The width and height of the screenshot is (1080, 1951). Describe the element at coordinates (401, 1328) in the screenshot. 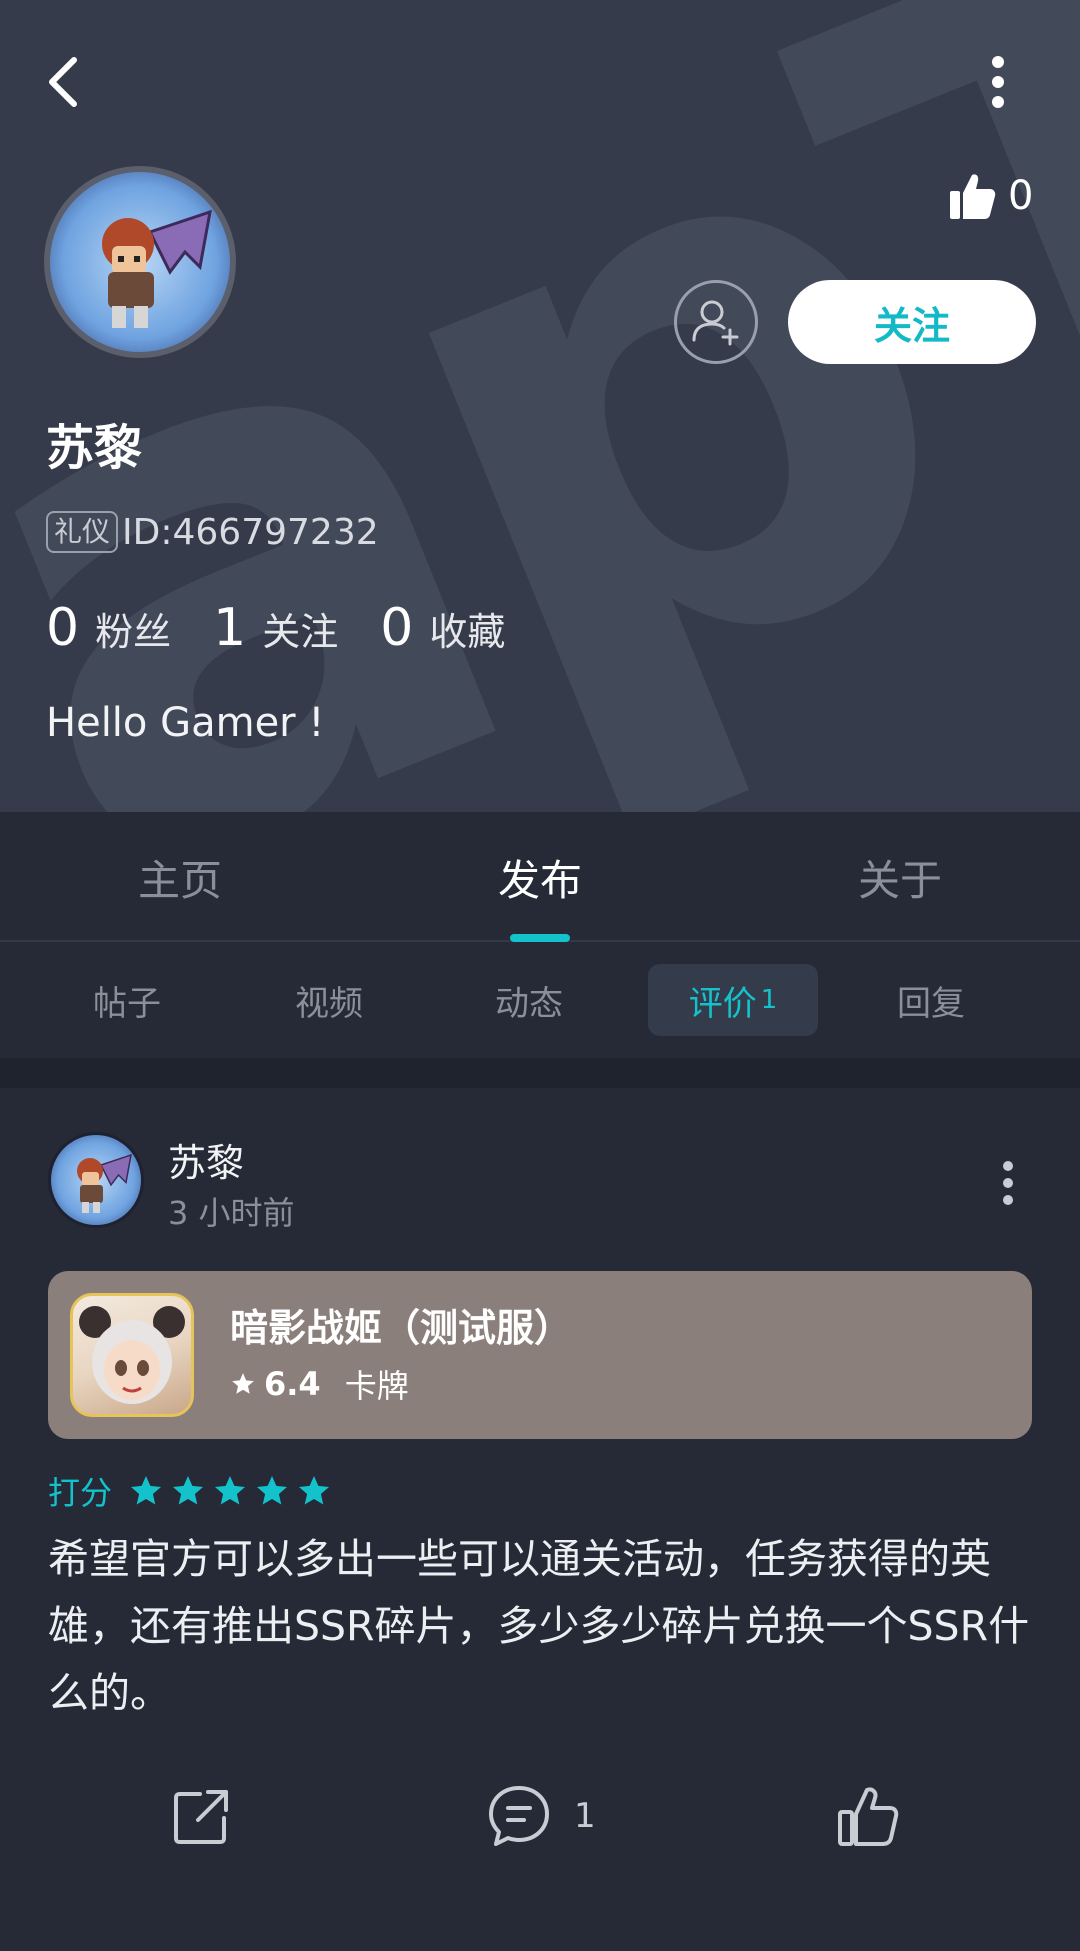

I see `game-title: 暗影战姬（测试服）` at that location.